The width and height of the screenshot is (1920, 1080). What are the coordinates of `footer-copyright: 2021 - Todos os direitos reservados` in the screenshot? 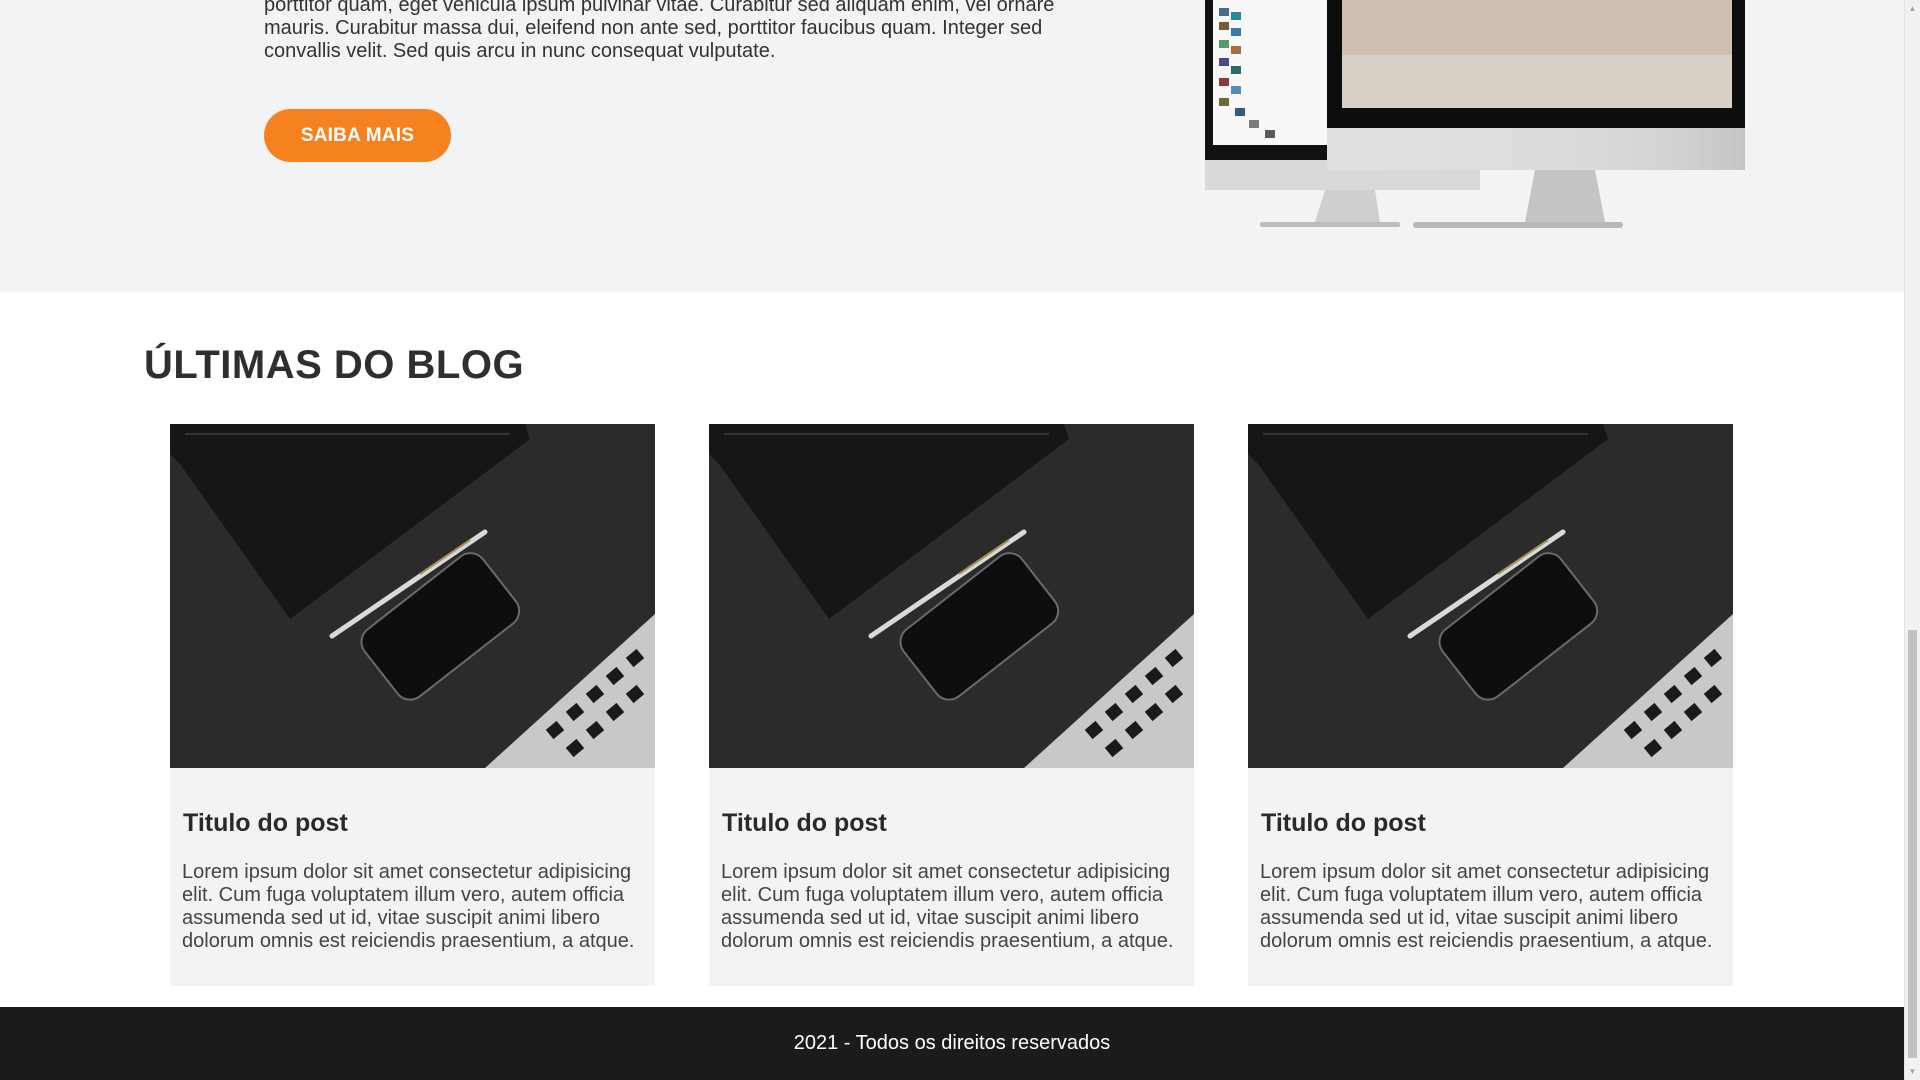 It's located at (952, 1043).